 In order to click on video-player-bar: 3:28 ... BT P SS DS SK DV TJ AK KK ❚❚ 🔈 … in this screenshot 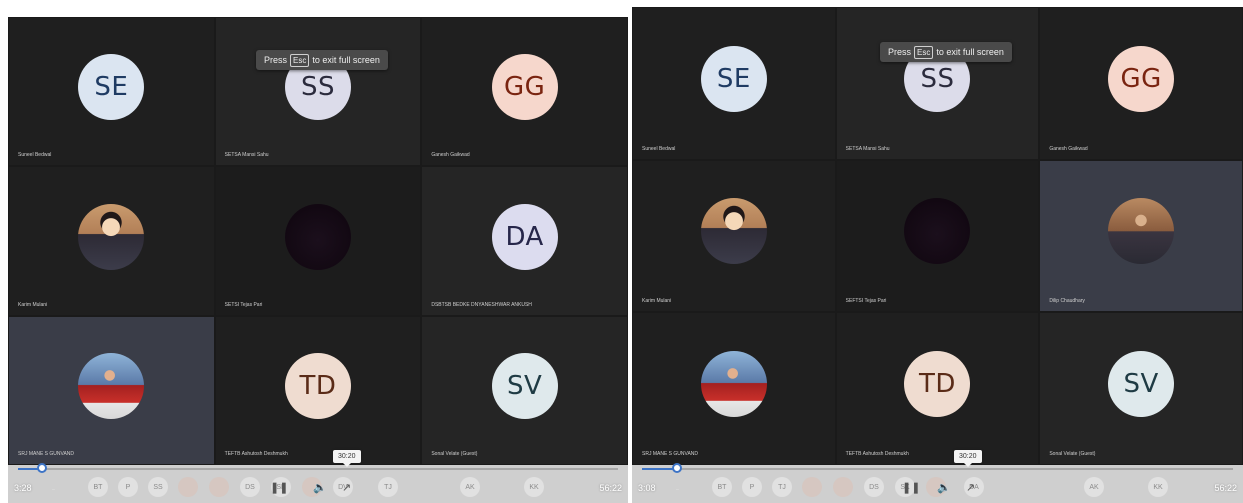, I will do `click(318, 483)`.